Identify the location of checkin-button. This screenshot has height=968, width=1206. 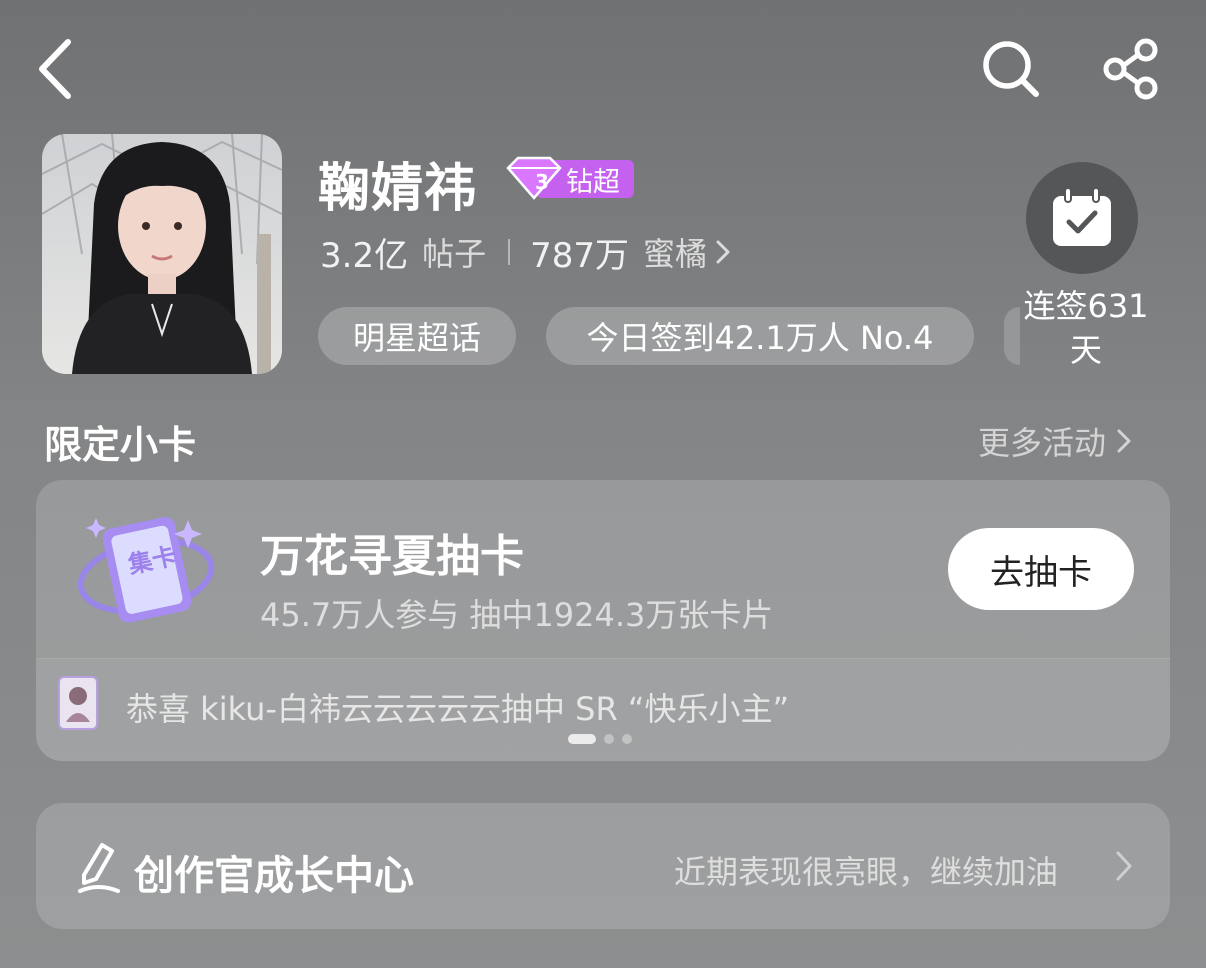
(1082, 218).